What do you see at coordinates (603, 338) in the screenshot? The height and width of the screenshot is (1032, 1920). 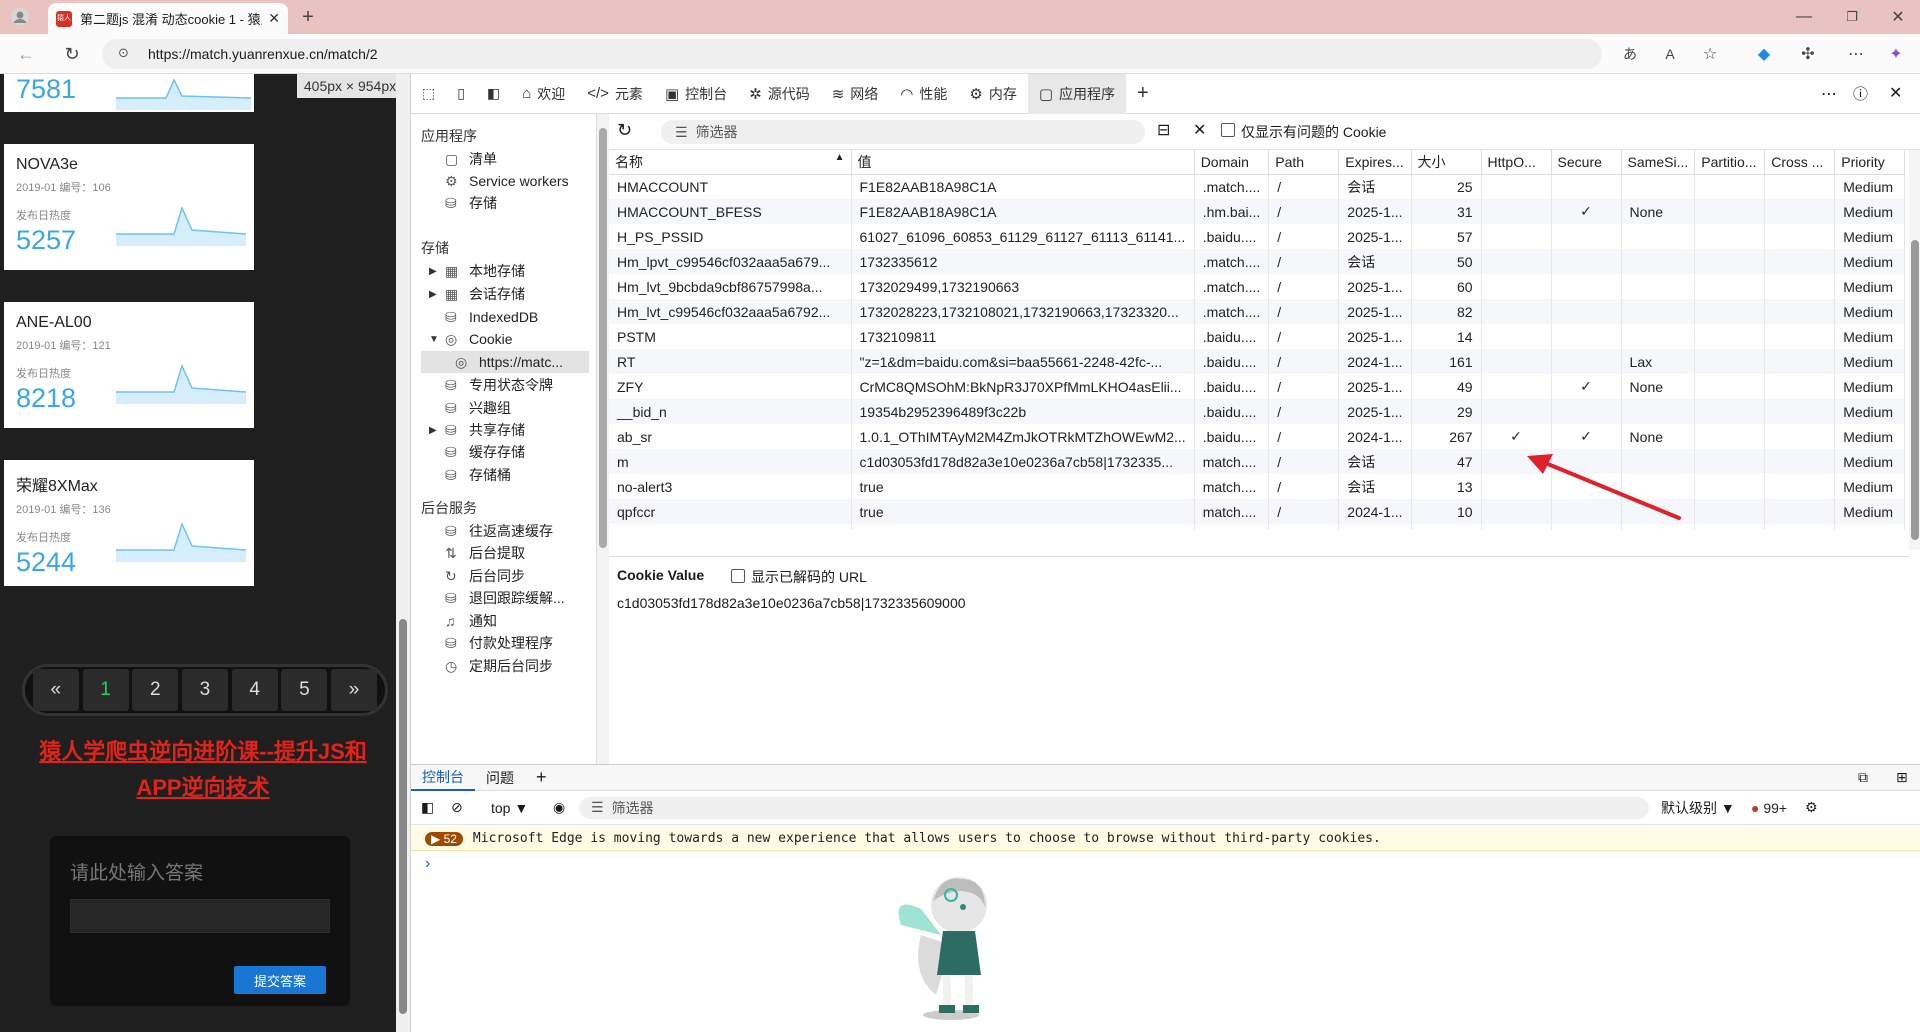 I see `sidebar-scrollbar-thumb` at bounding box center [603, 338].